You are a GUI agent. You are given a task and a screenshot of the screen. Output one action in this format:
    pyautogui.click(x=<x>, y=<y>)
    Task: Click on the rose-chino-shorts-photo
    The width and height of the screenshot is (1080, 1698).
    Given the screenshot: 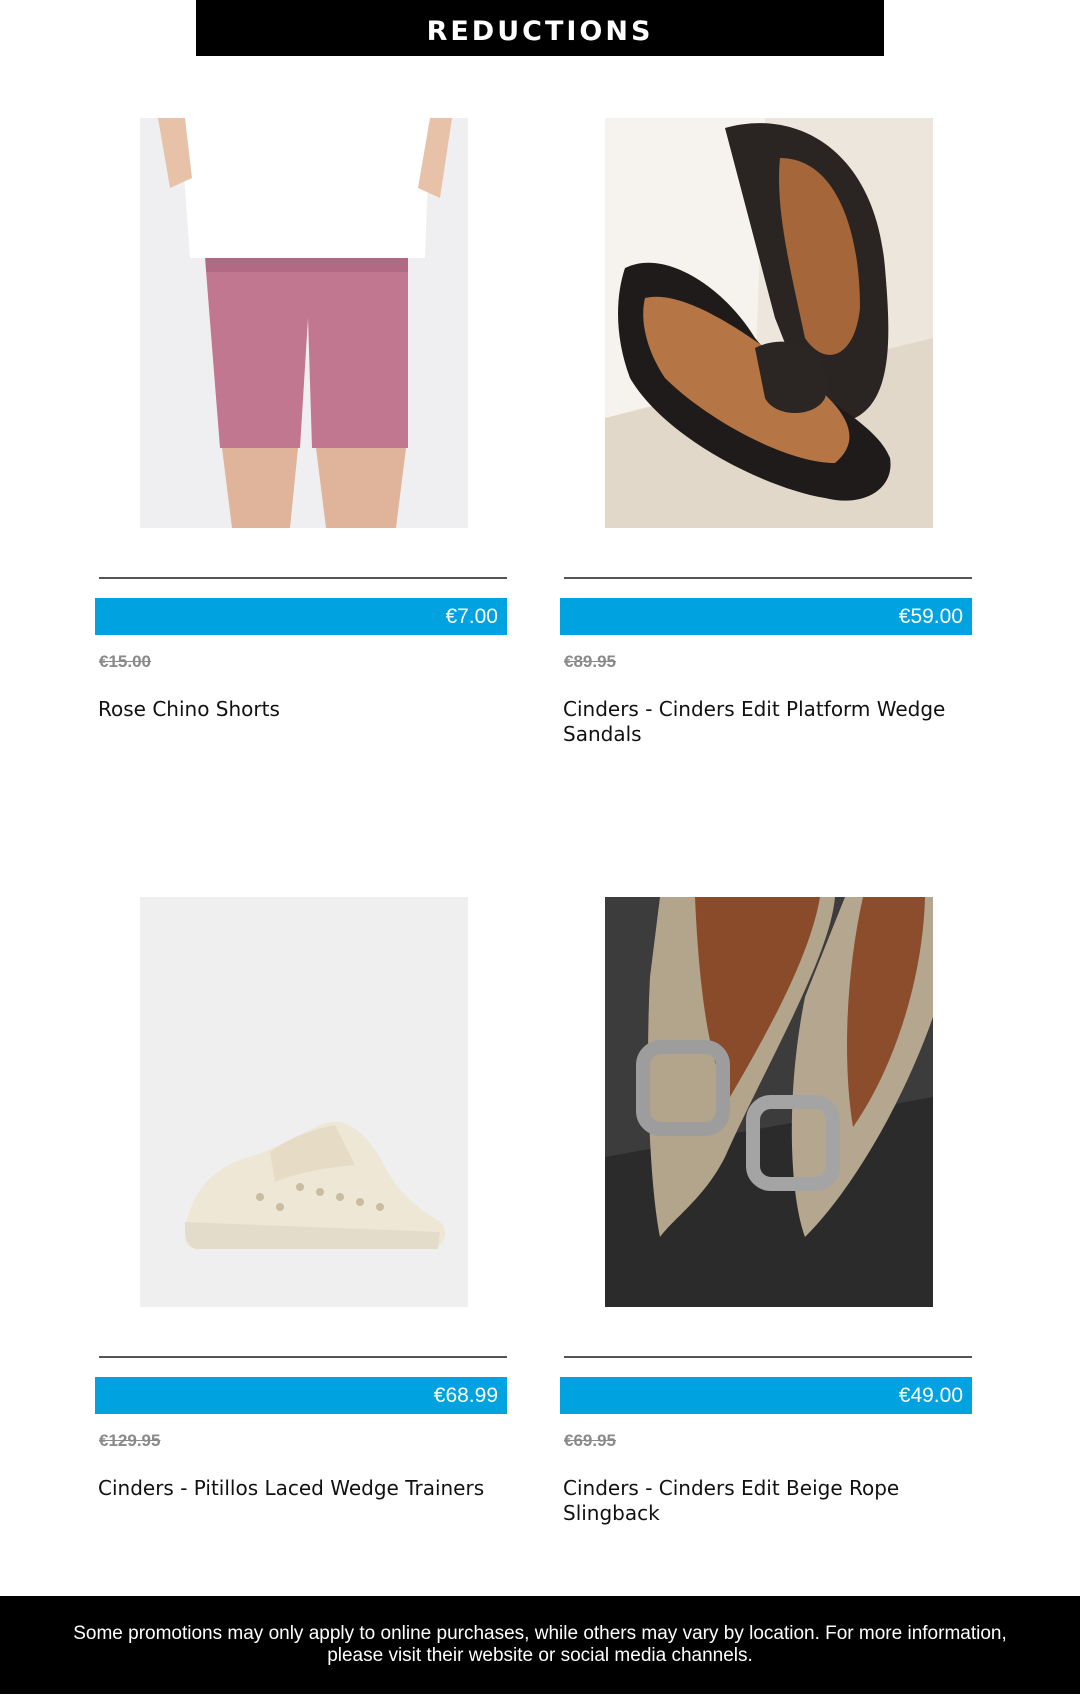 What is the action you would take?
    pyautogui.click(x=304, y=323)
    